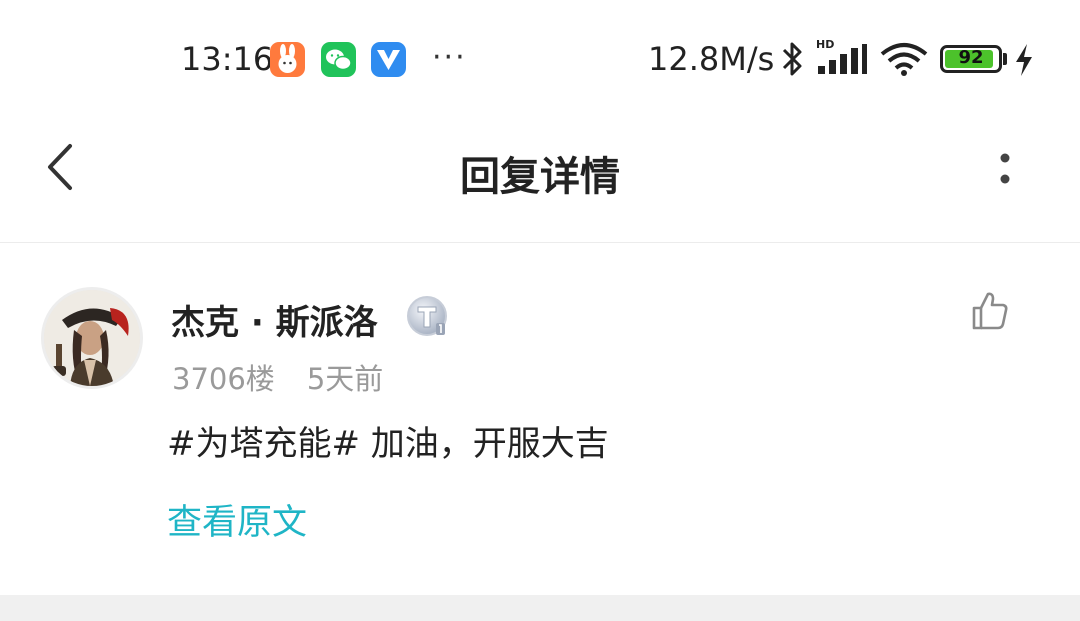 The height and width of the screenshot is (621, 1080). Describe the element at coordinates (1005, 59) in the screenshot. I see `battery-tip` at that location.